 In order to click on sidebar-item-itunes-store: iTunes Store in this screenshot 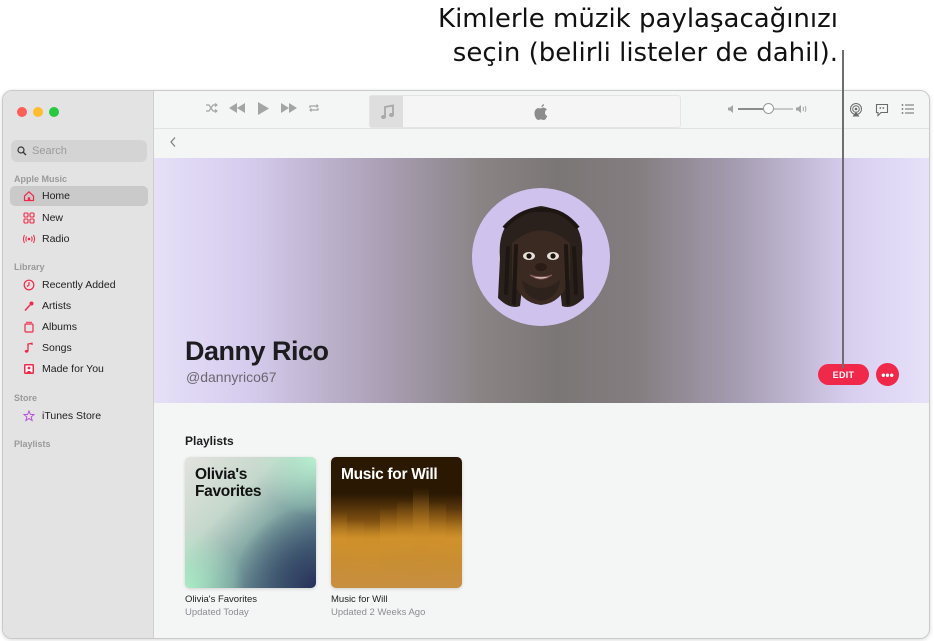, I will do `click(79, 416)`.